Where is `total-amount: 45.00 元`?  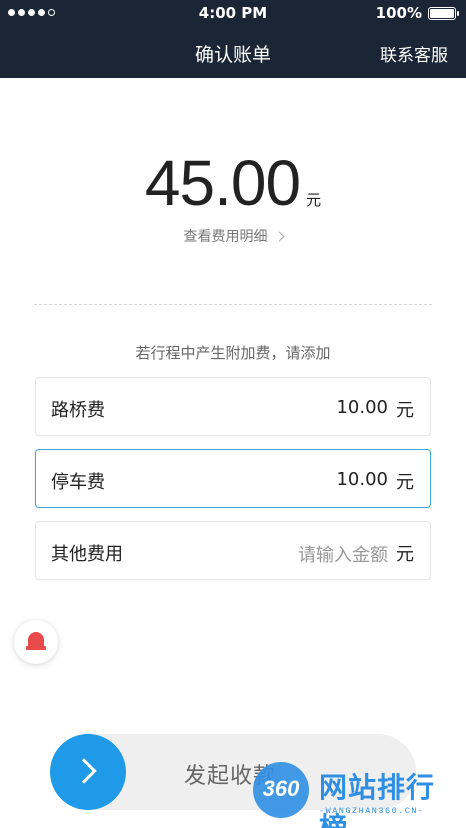
total-amount: 45.00 元 is located at coordinates (233, 183).